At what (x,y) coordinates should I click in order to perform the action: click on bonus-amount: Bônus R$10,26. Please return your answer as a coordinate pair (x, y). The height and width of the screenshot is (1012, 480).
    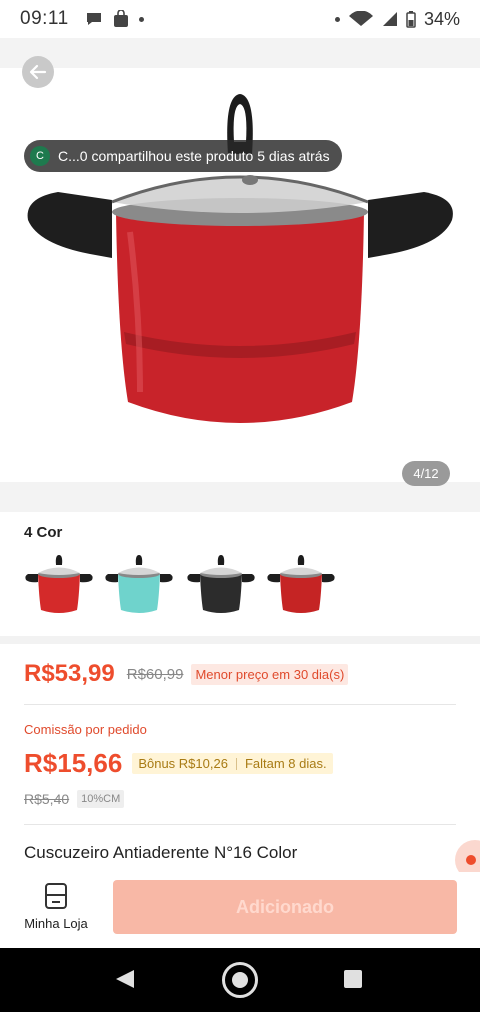
    Looking at the image, I should click on (183, 763).